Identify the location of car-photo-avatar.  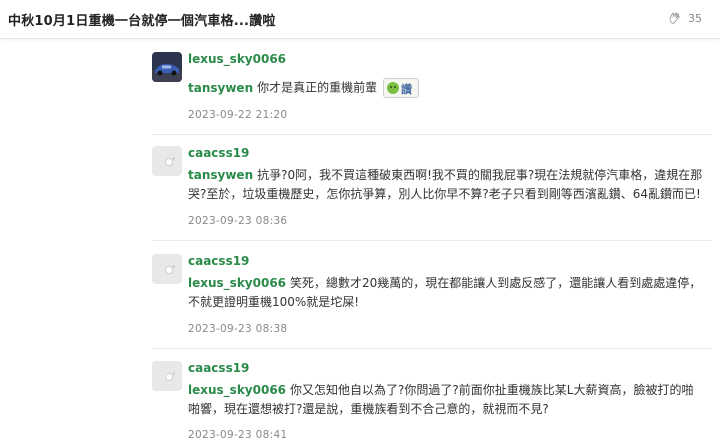
(167, 67).